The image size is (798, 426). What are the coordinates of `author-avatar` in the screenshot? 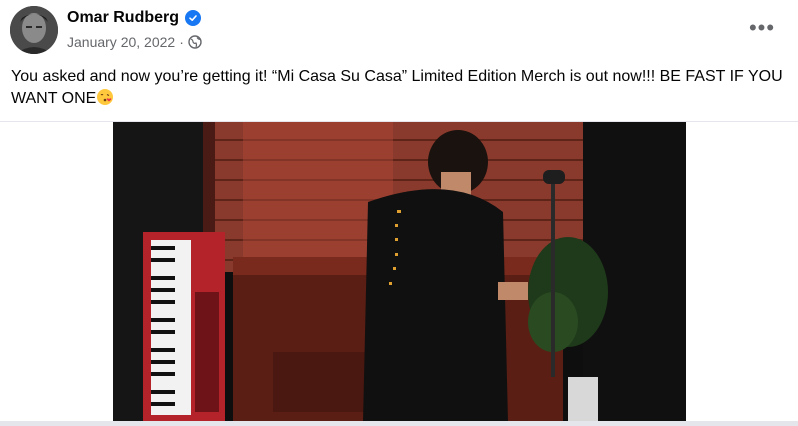 It's located at (34, 30).